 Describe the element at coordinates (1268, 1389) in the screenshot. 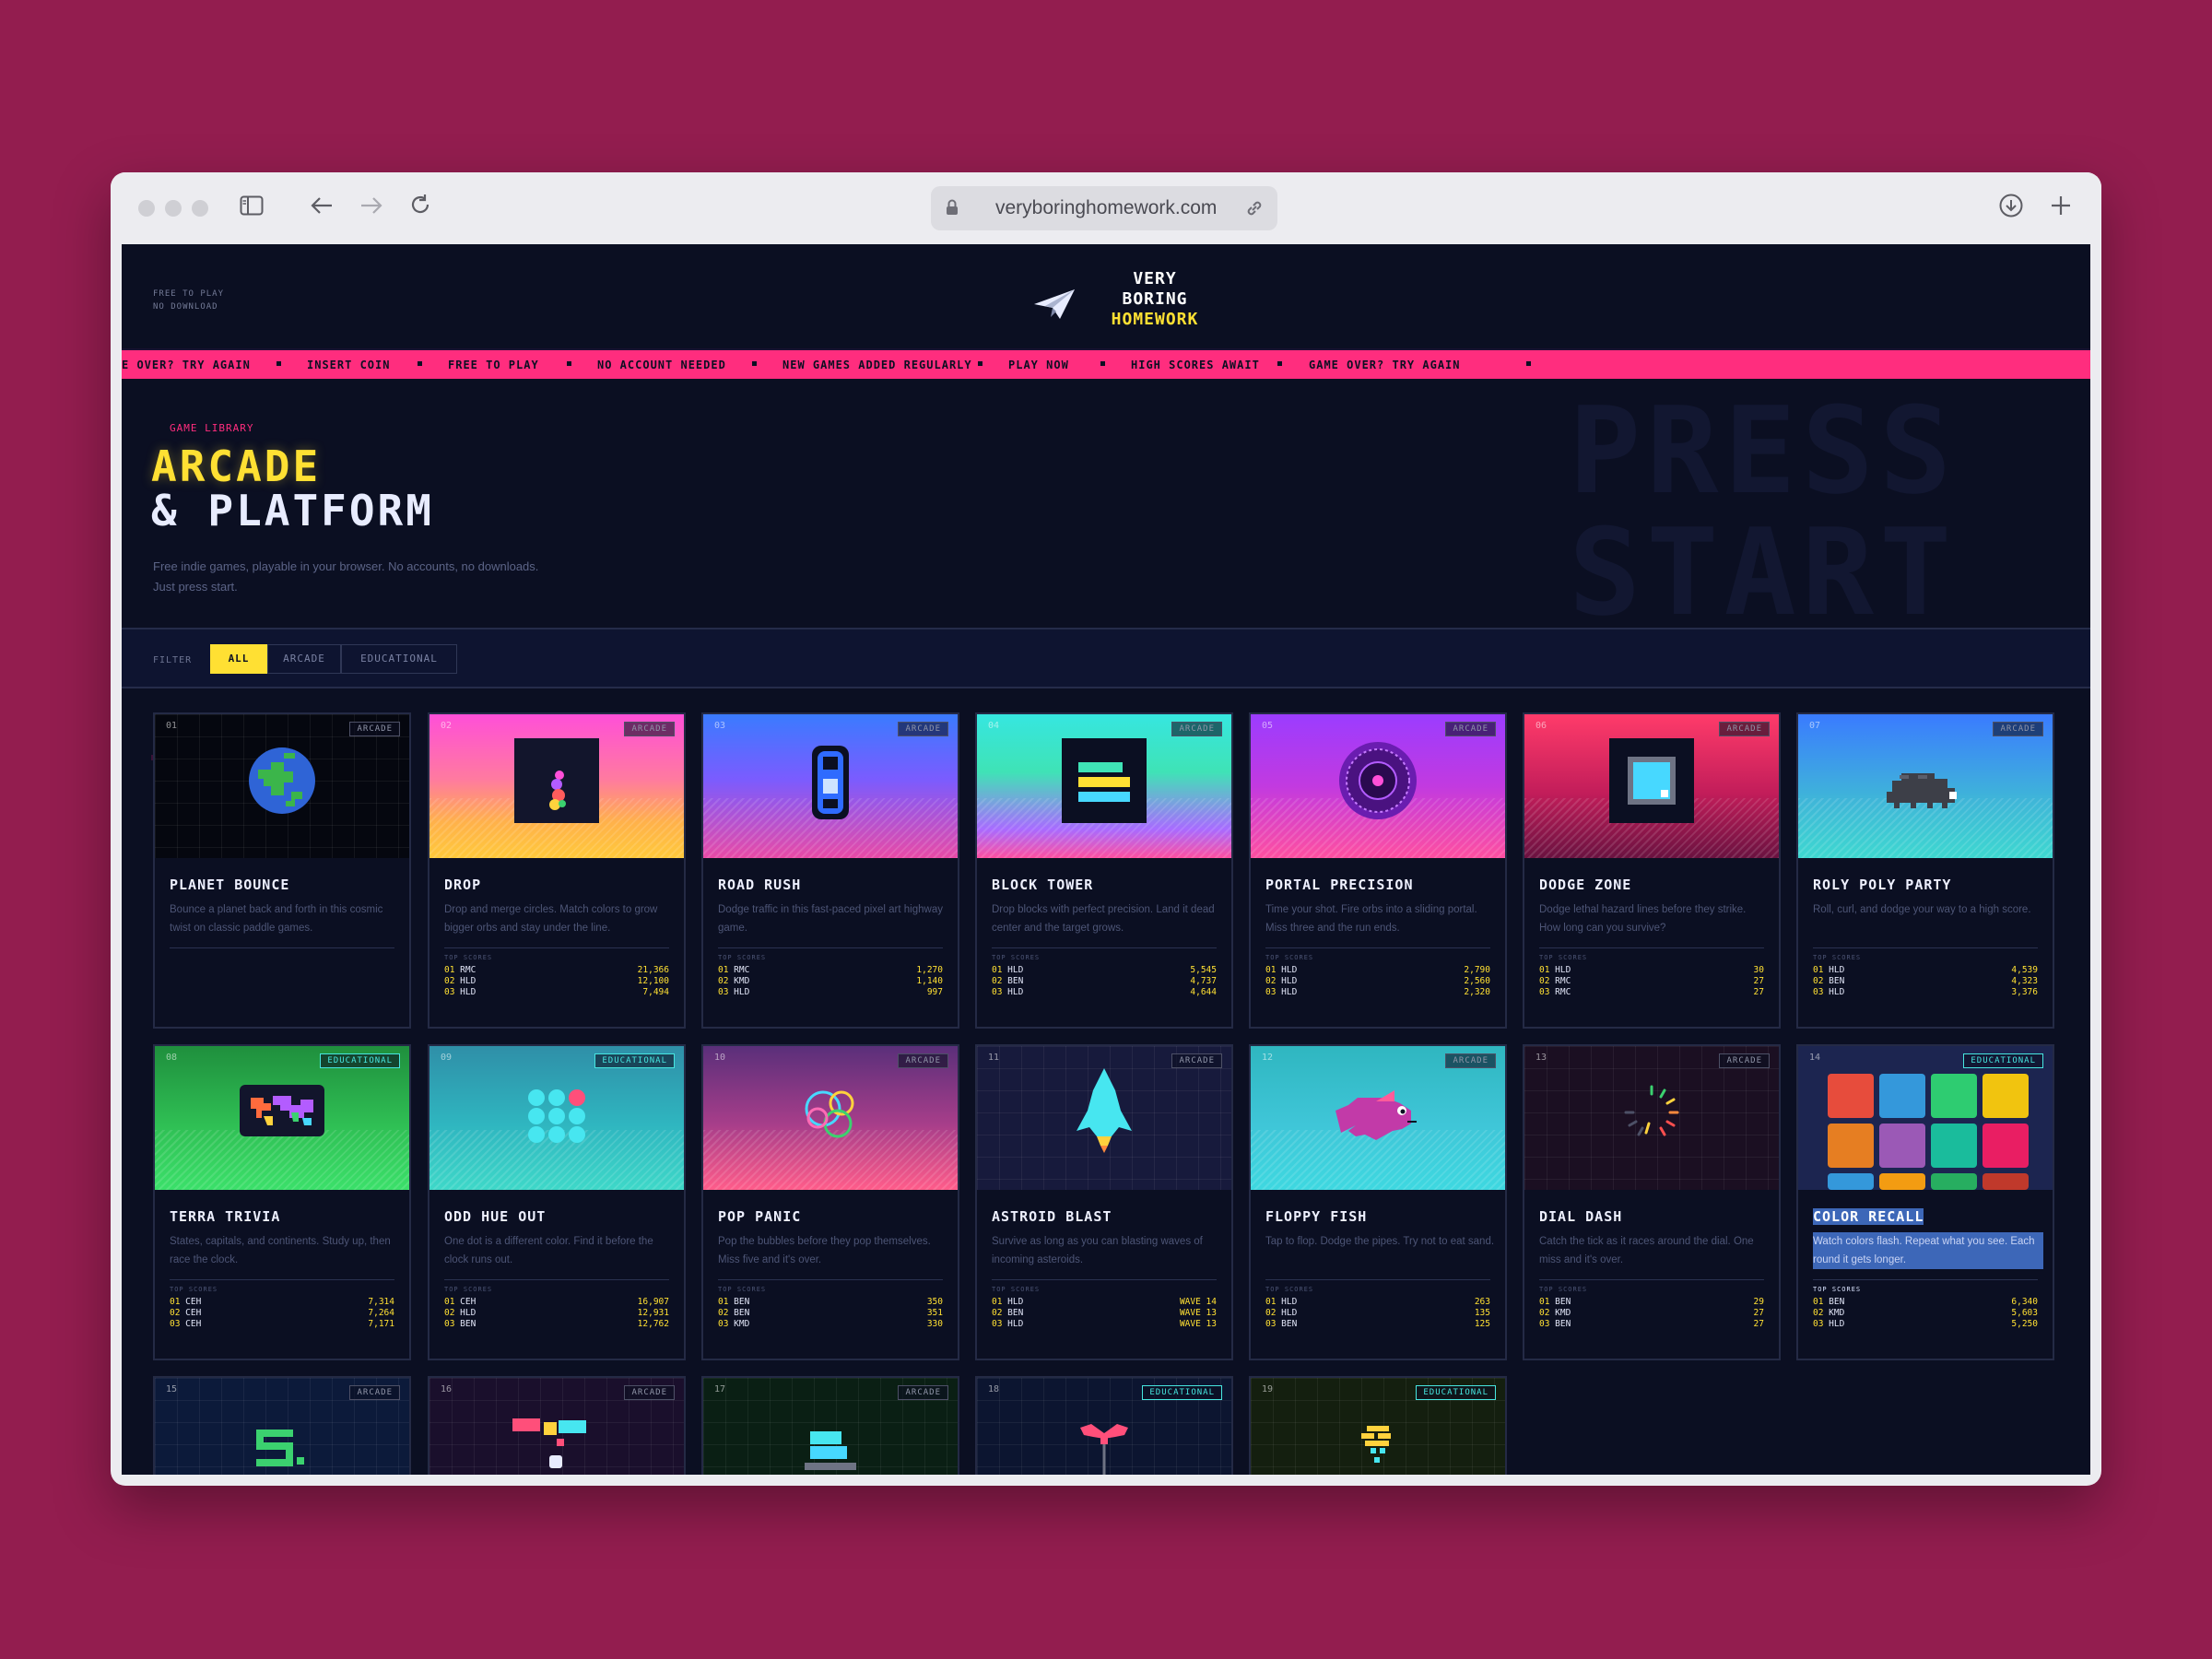

I see `game-number: 19` at that location.